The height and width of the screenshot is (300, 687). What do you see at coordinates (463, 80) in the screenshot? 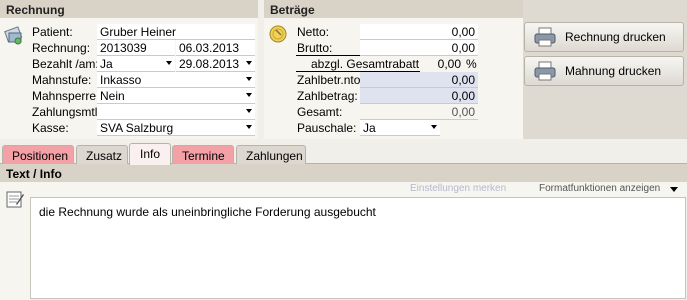
I see `zahlbetr-nto-value: 0,00` at bounding box center [463, 80].